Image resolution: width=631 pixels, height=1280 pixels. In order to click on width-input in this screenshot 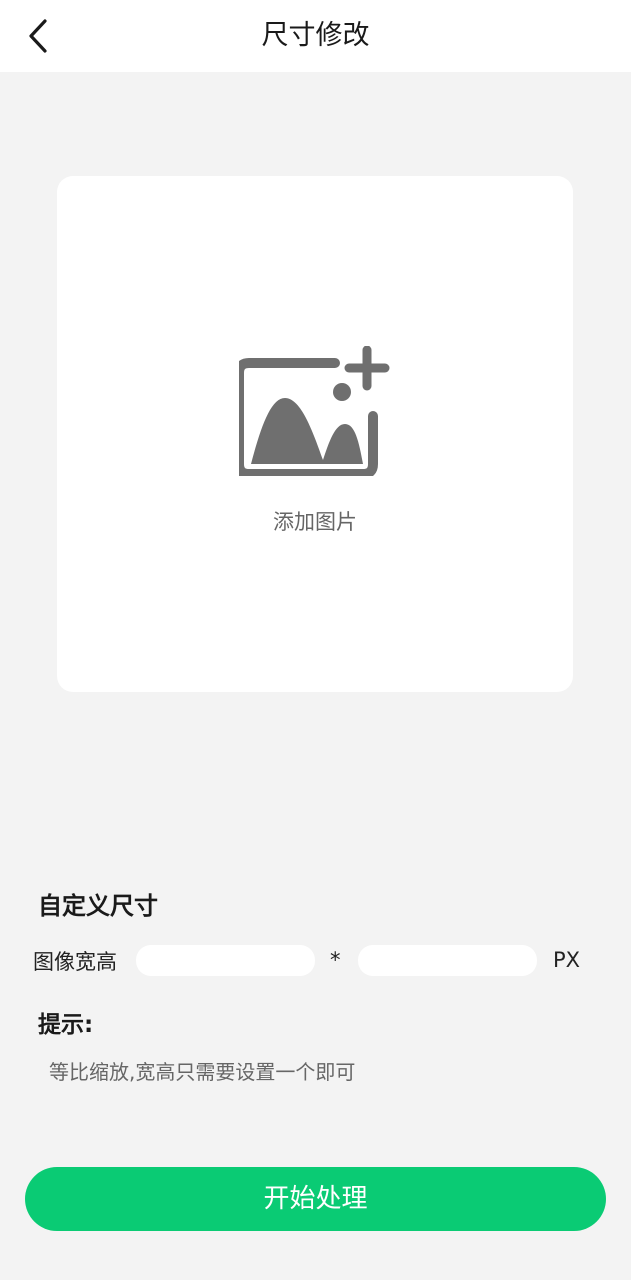, I will do `click(225, 960)`.